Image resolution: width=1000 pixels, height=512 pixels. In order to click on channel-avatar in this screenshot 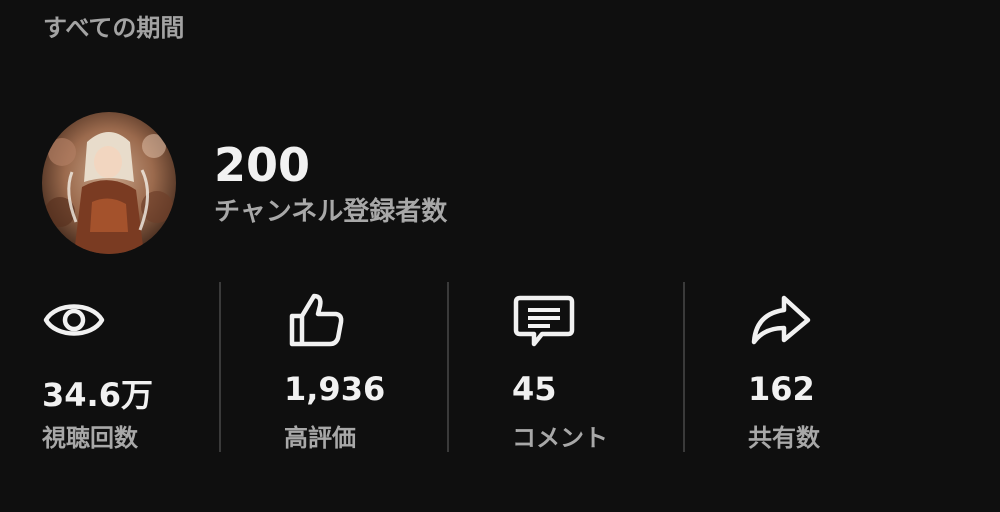, I will do `click(109, 183)`.